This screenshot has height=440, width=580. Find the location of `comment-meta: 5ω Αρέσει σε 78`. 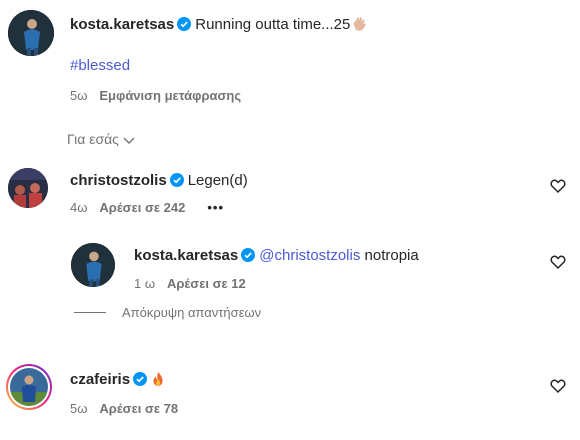

comment-meta: 5ω Αρέσει σε 78 is located at coordinates (130, 408).